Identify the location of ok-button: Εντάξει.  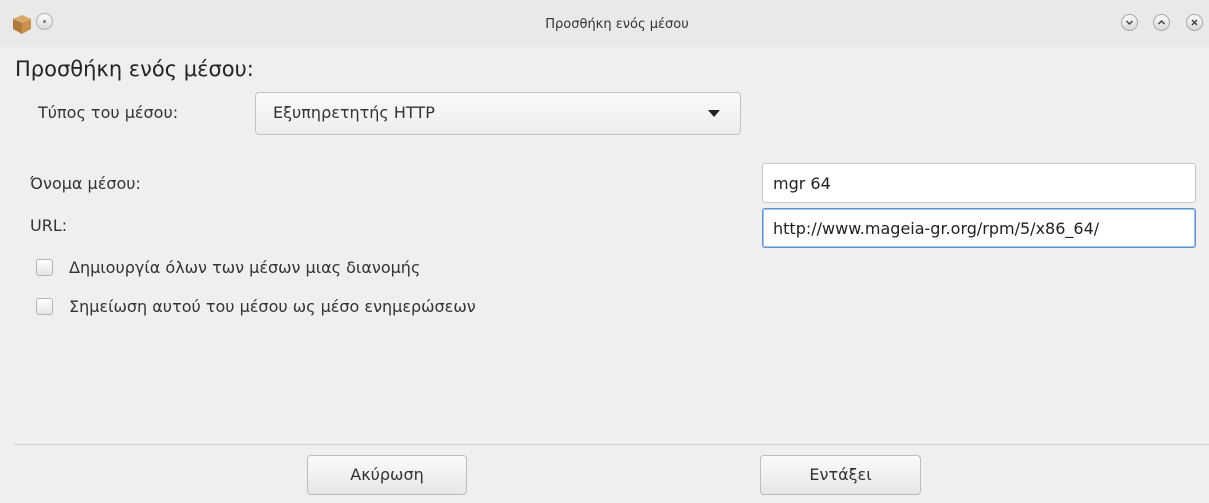
(840, 475).